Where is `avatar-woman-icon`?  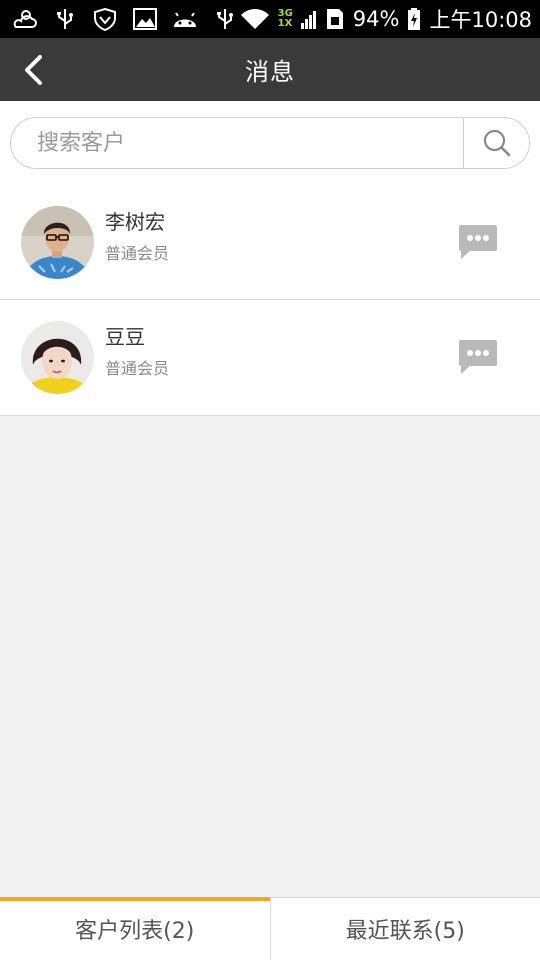 avatar-woman-icon is located at coordinates (57, 357).